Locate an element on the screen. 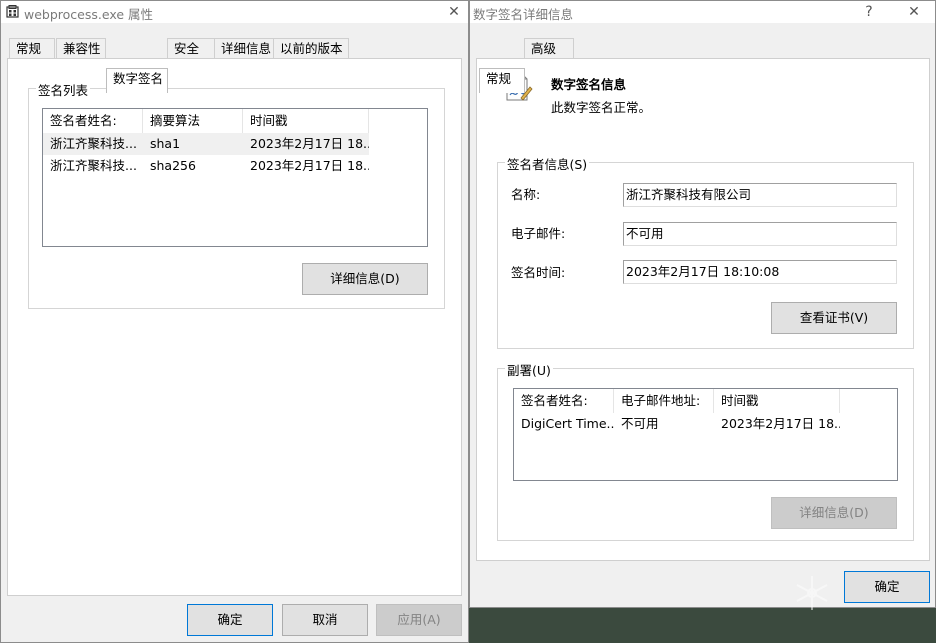 The image size is (936, 643). signature-list-header: 签名者姓名: 摘要算法 时间戳 is located at coordinates (235, 121).